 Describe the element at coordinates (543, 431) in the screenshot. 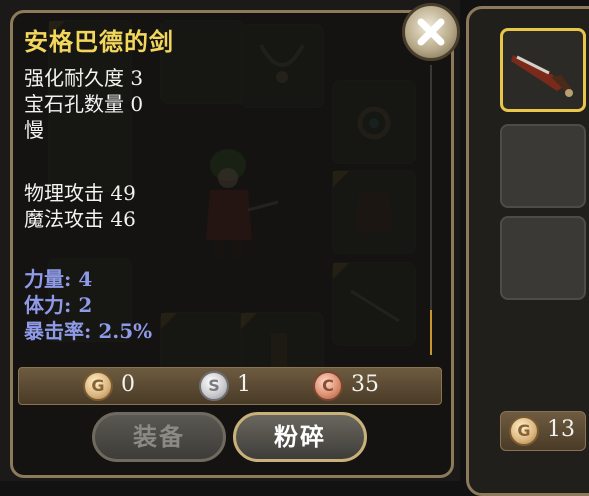

I see `gold-balance: G 13` at that location.